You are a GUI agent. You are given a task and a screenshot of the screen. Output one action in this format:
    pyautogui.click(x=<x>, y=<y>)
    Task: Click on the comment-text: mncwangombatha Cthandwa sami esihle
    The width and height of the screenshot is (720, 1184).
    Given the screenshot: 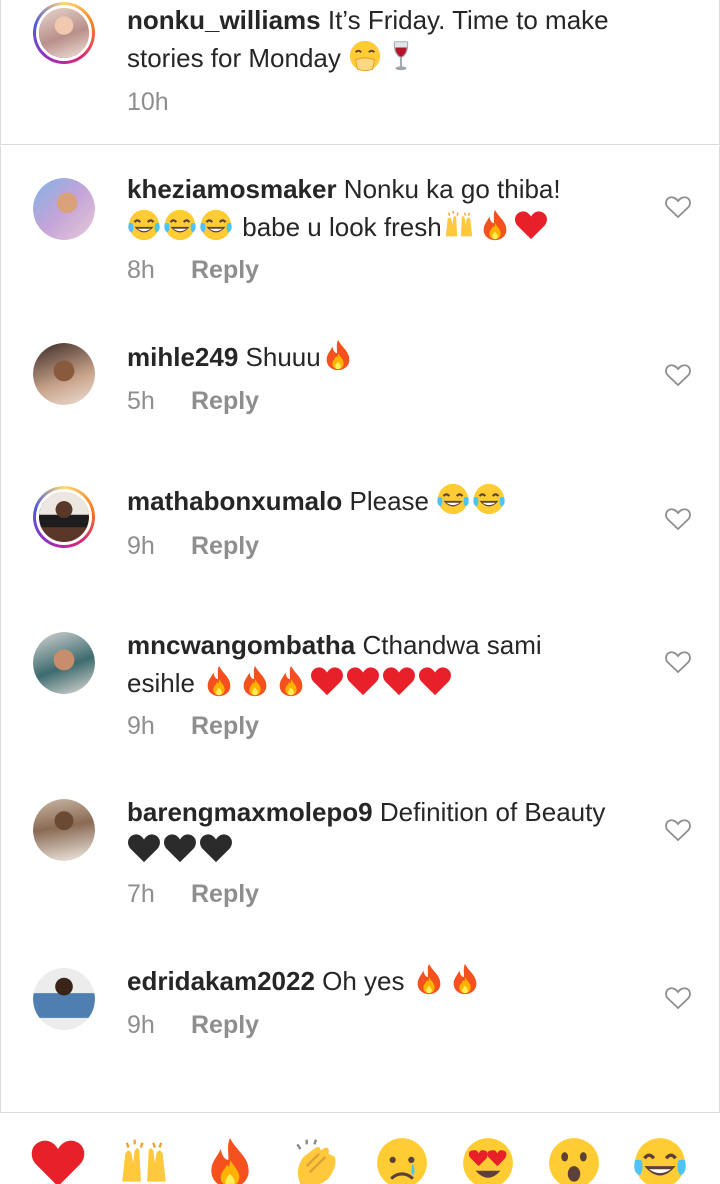 What is the action you would take?
    pyautogui.click(x=387, y=664)
    